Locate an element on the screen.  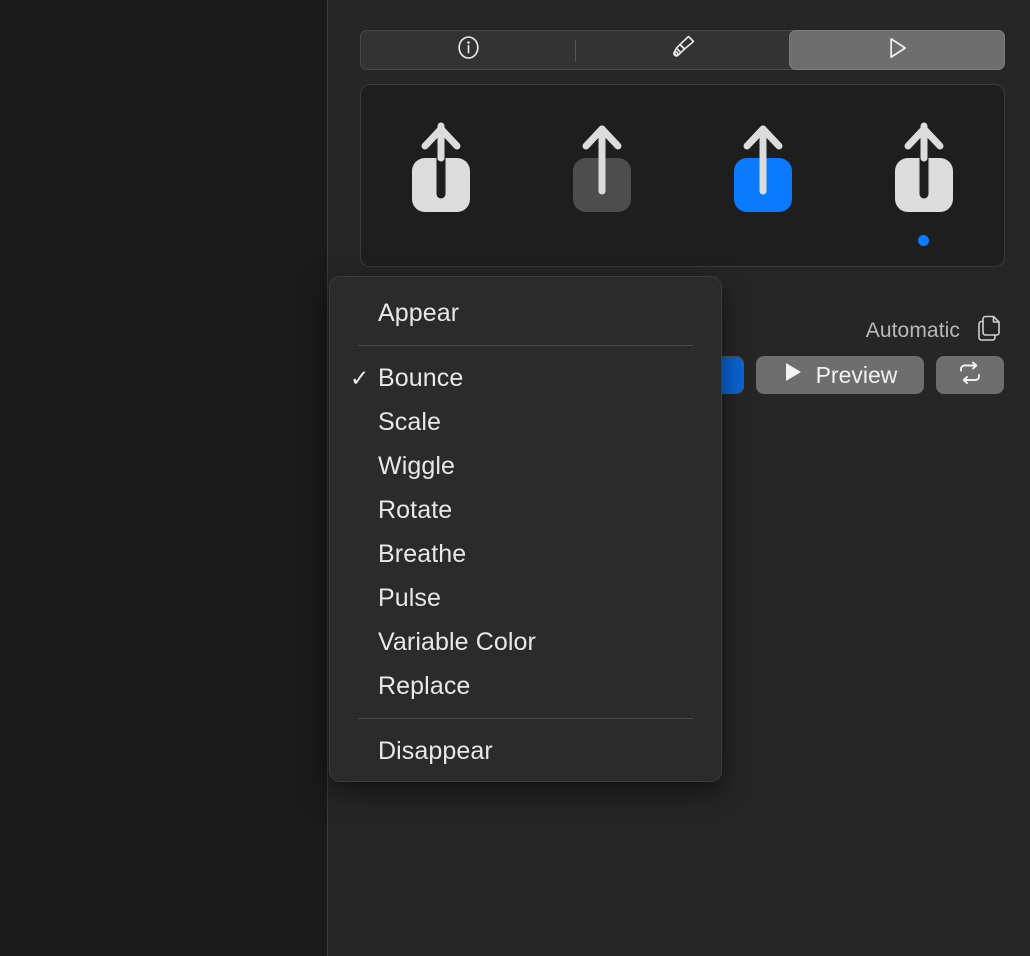
menu-item-disappear: Disappear is located at coordinates (525, 751).